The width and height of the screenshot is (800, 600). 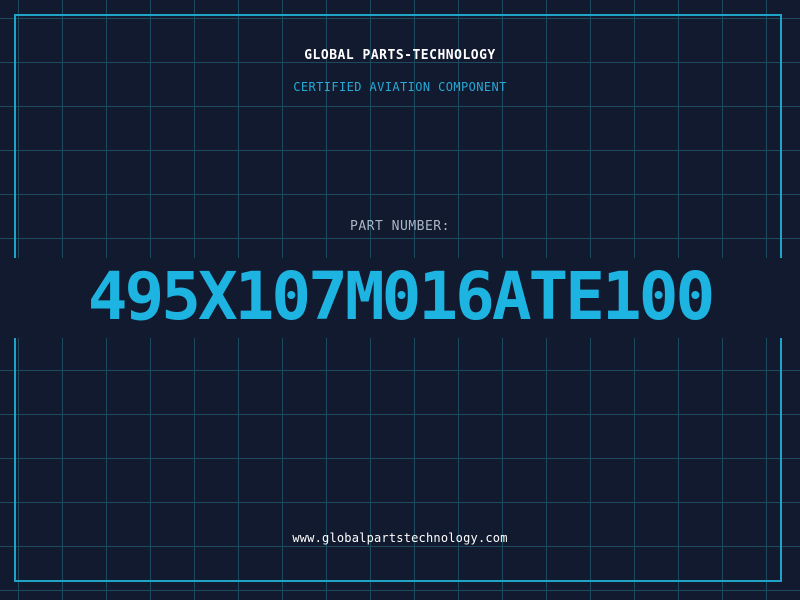 I want to click on part-number-value: 495X107M016ATE100, so click(x=401, y=296).